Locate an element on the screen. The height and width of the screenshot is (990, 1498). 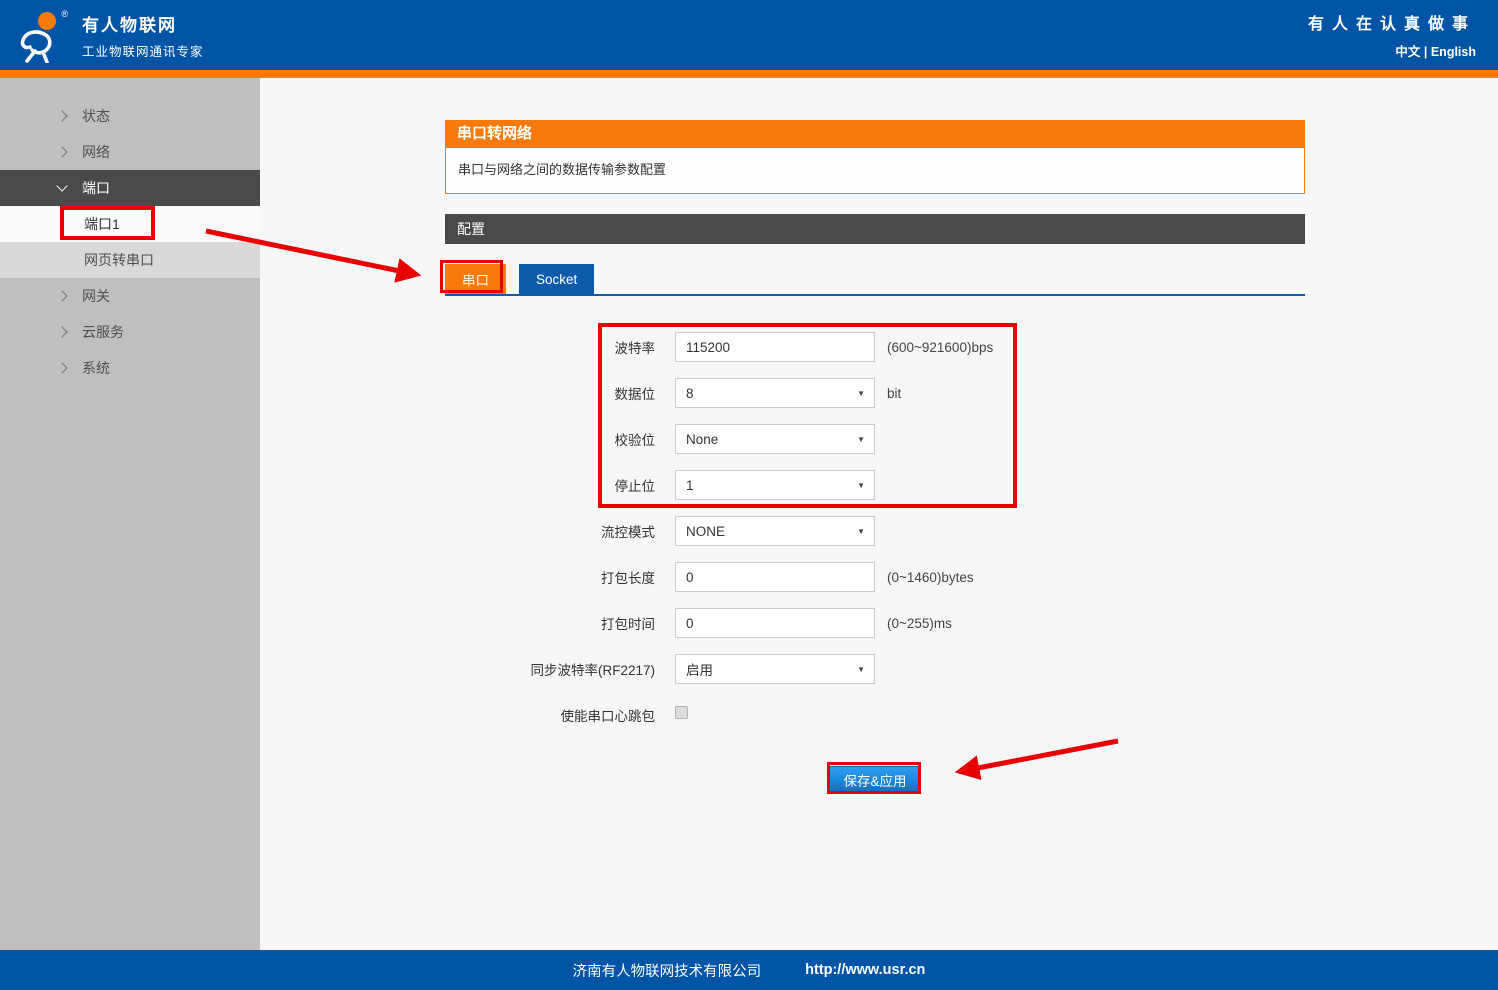
form-label: 停止位 is located at coordinates (635, 486).